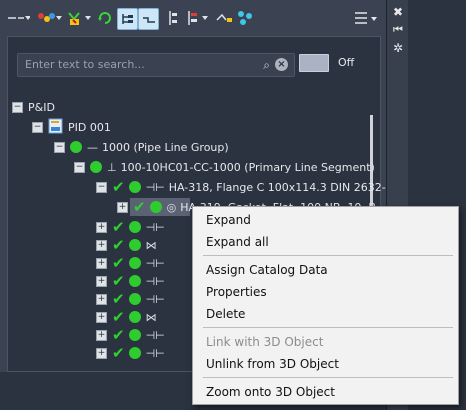  What do you see at coordinates (236, 292) in the screenshot?
I see `menu-item-properties: Properties` at bounding box center [236, 292].